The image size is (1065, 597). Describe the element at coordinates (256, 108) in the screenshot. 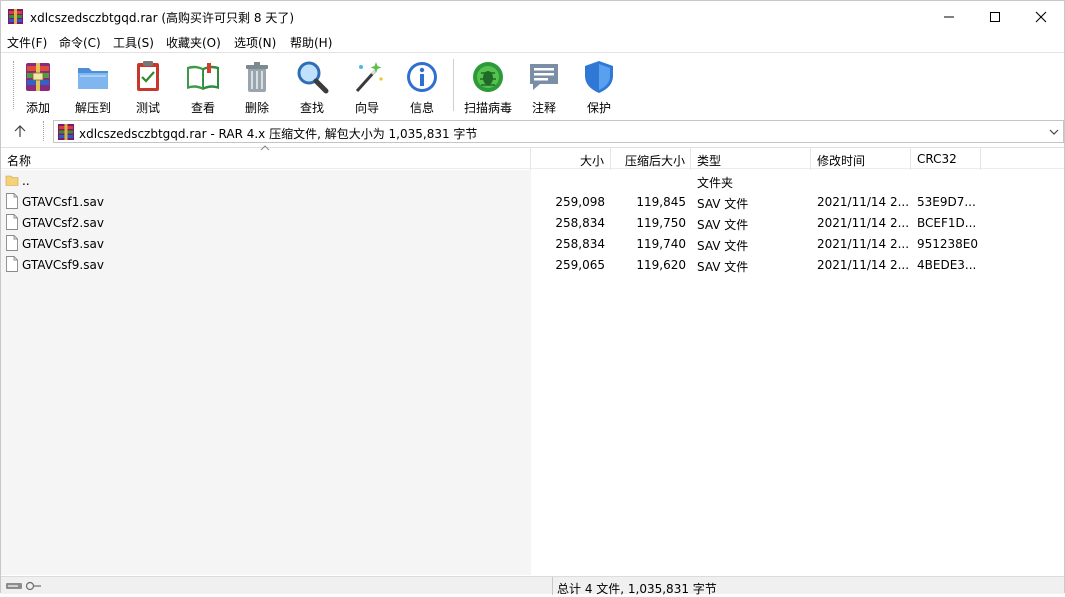

I see `delete-label: 删除` at that location.